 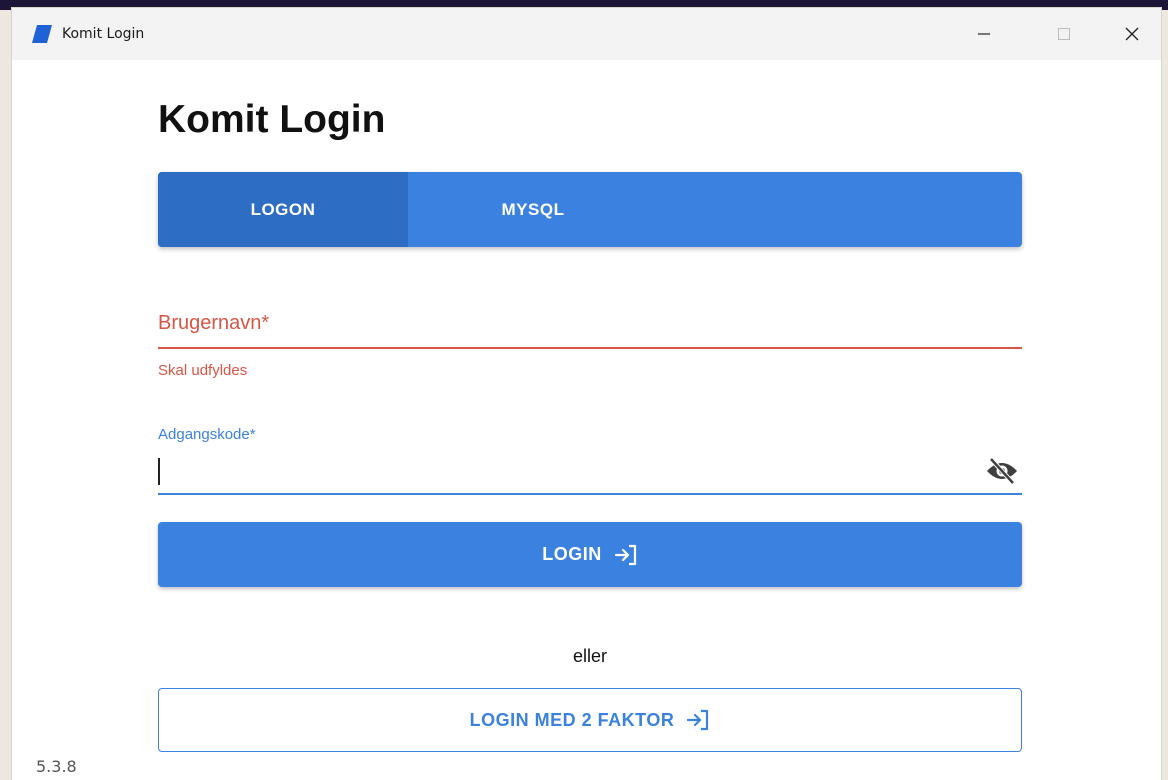 I want to click on minimize-button, so click(x=984, y=34).